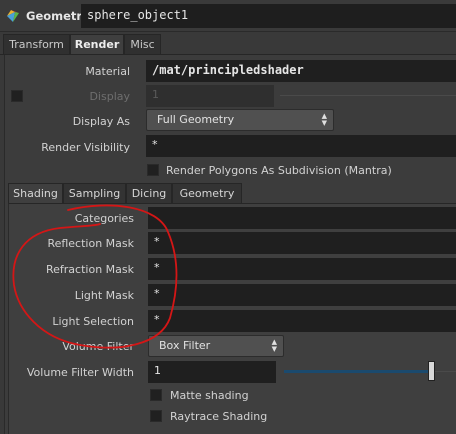 The image size is (456, 434). I want to click on light-selection-label: Light Selection, so click(93, 321).